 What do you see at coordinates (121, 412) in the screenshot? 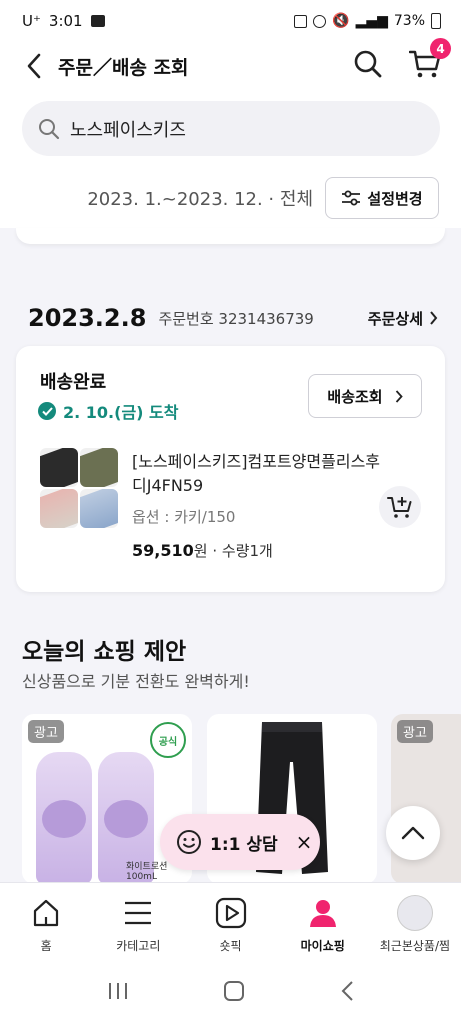
I see `arrival-date: 2. 10.(금) 도착` at bounding box center [121, 412].